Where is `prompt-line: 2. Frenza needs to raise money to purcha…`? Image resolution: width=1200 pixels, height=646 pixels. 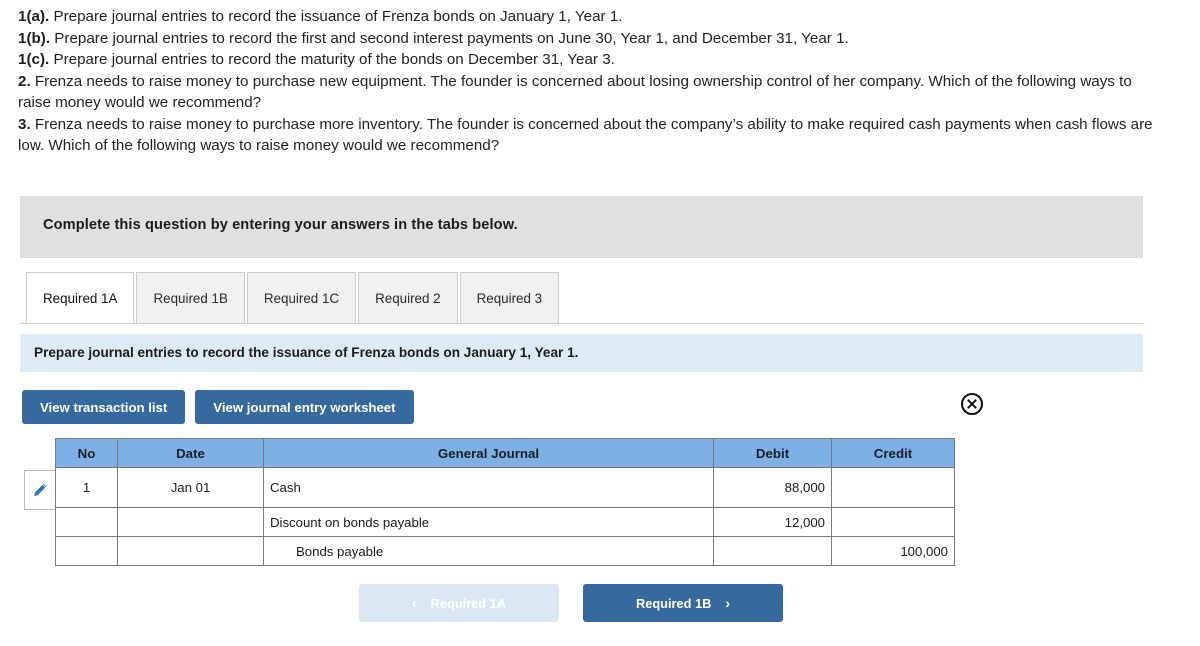
prompt-line: 2. Frenza needs to raise money to purcha… is located at coordinates (592, 92).